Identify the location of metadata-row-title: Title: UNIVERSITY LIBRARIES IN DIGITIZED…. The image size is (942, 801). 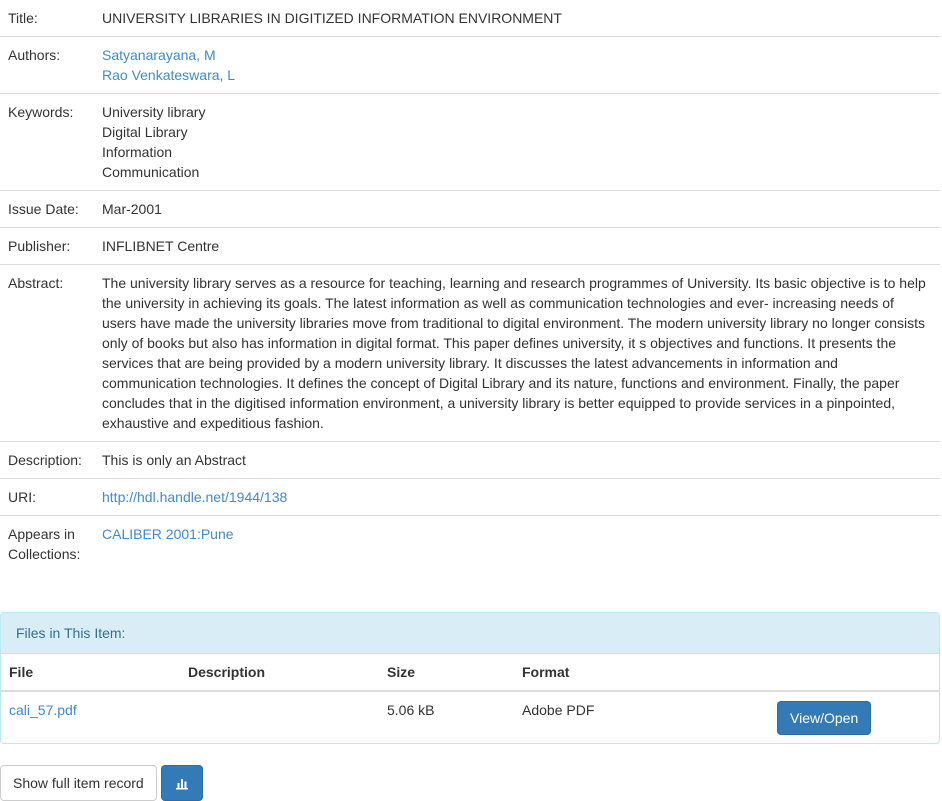
(470, 18).